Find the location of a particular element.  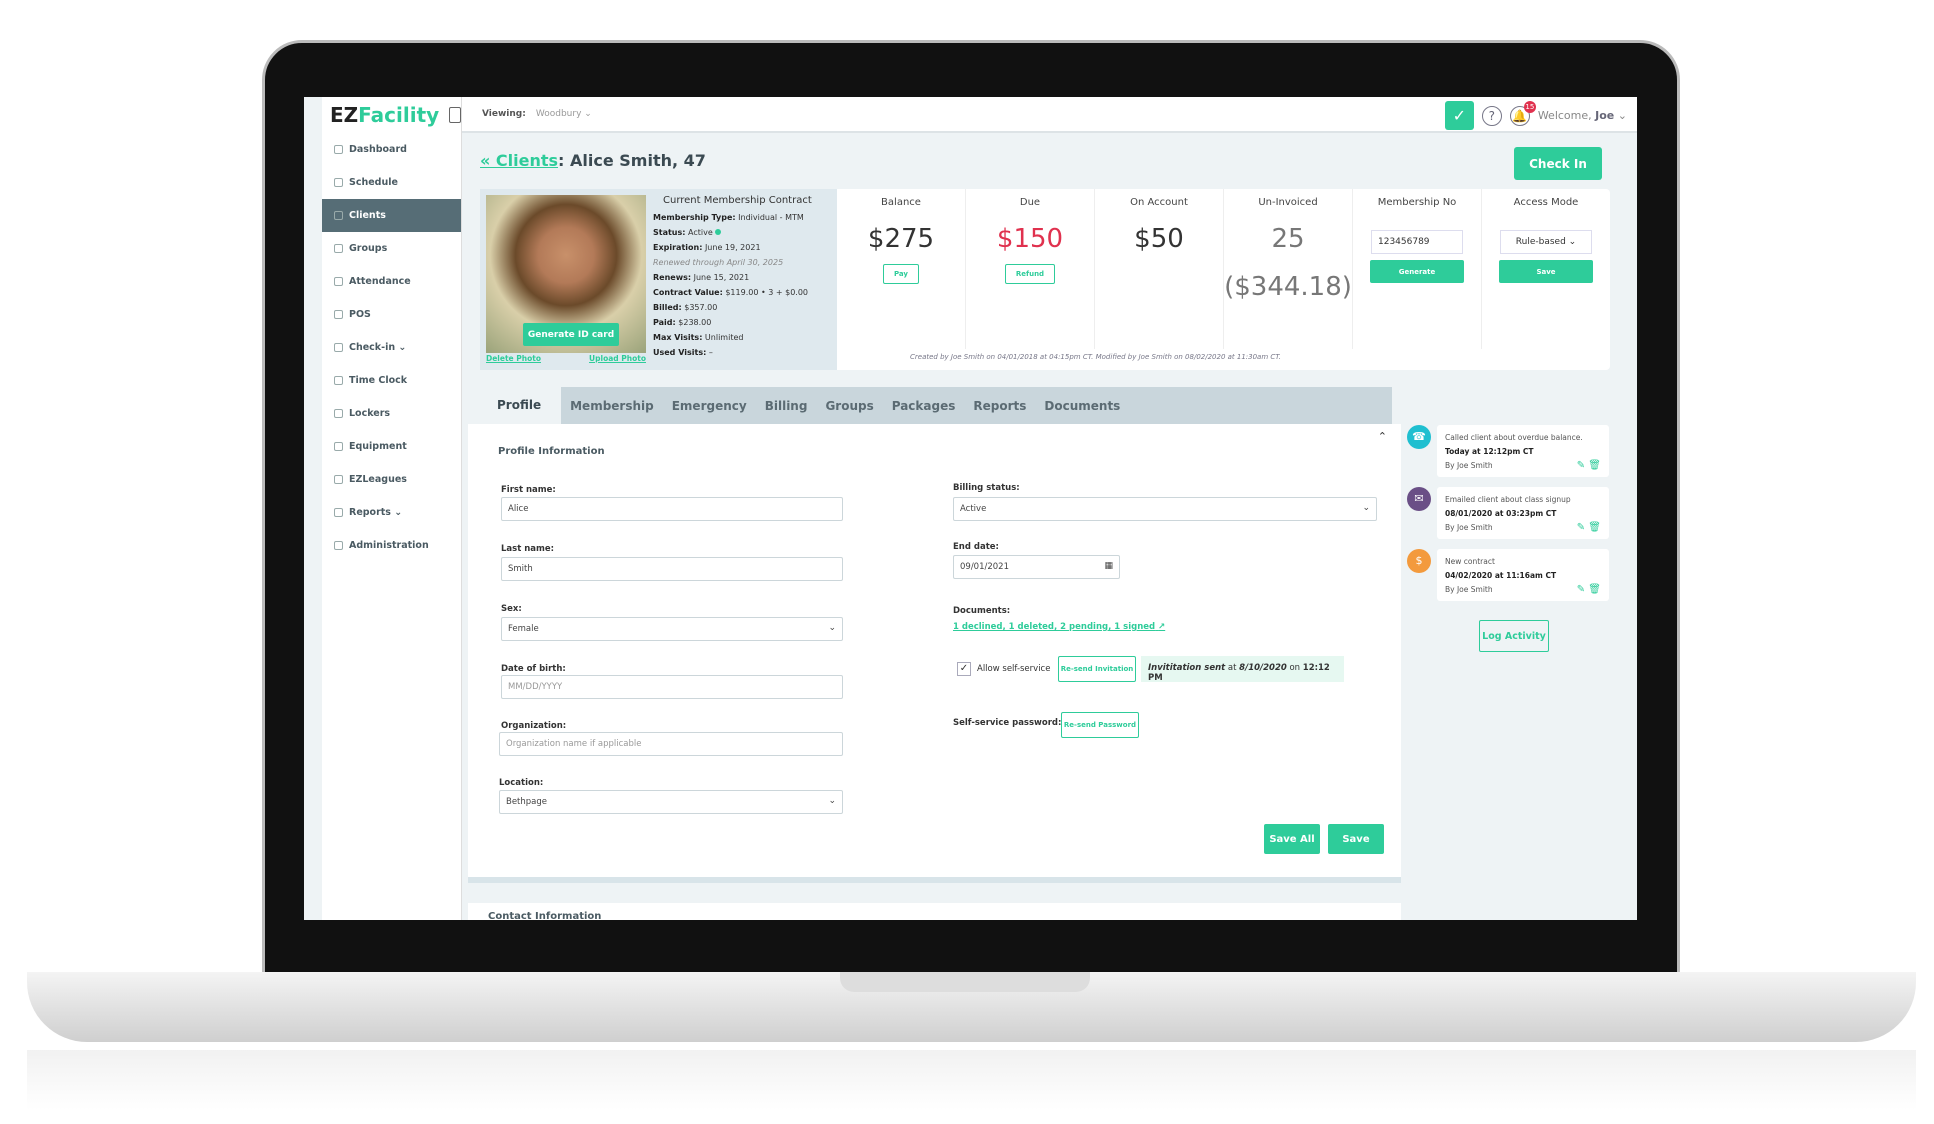

end-date-label: End date: is located at coordinates (976, 547).